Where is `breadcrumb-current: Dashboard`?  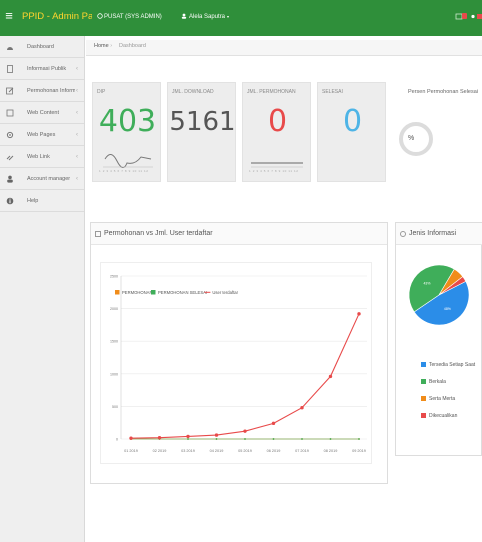 breadcrumb-current: Dashboard is located at coordinates (132, 46).